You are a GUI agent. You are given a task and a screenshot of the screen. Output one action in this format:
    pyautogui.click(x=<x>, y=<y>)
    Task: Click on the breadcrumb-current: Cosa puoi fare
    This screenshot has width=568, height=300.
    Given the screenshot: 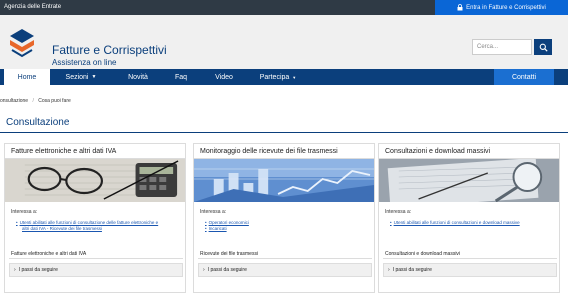 What is the action you would take?
    pyautogui.click(x=54, y=101)
    